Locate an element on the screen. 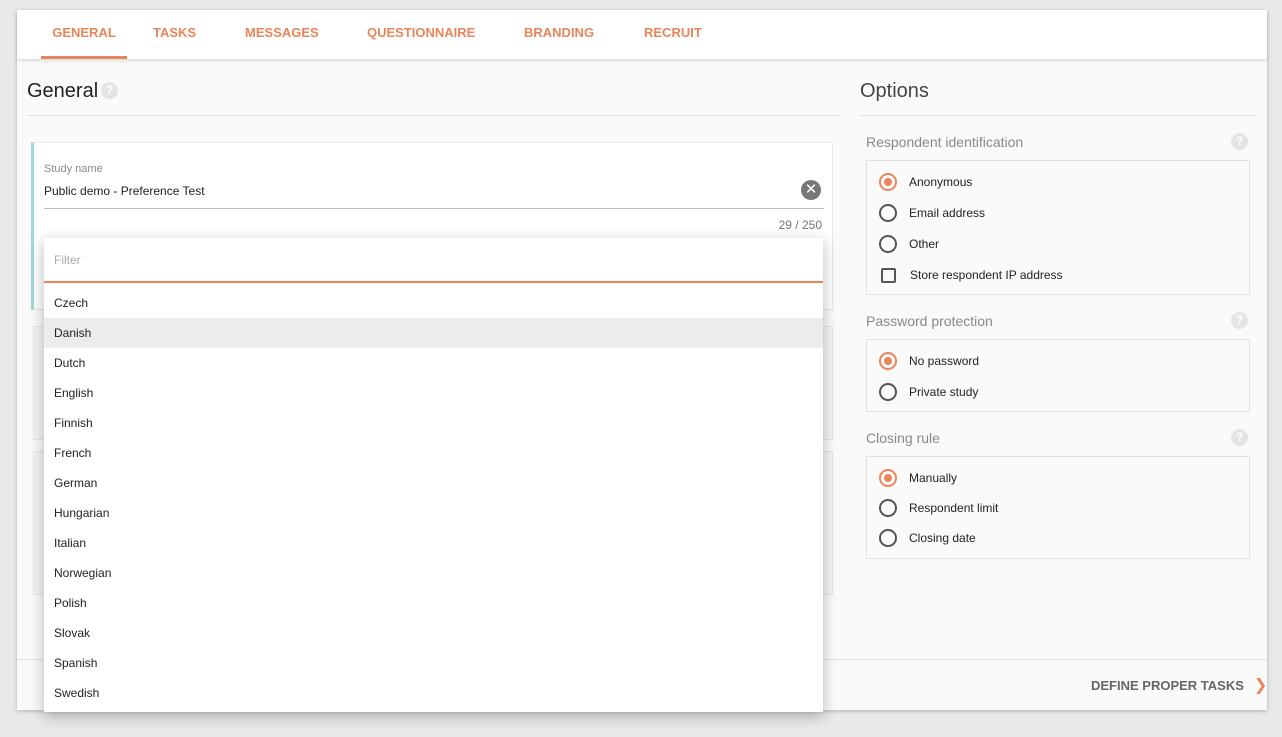  radio-other: Other is located at coordinates (909, 244).